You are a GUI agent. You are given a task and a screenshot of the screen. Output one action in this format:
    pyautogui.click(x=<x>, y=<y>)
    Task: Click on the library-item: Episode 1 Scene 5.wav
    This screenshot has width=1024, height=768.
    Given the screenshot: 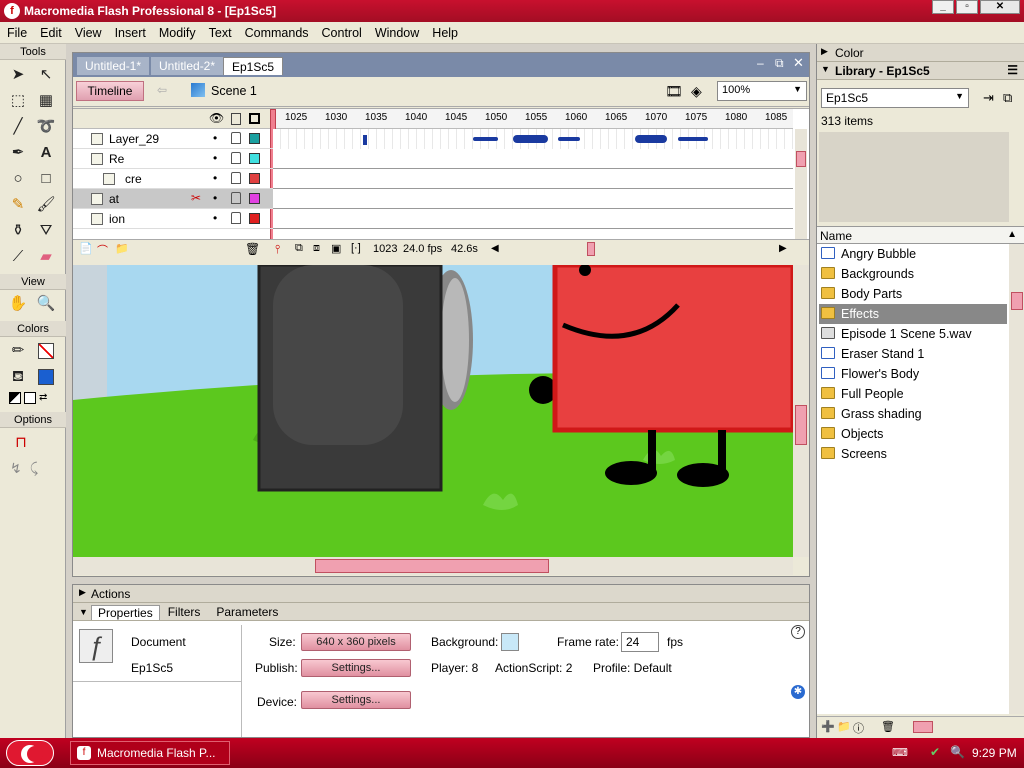 What is the action you would take?
    pyautogui.click(x=913, y=334)
    